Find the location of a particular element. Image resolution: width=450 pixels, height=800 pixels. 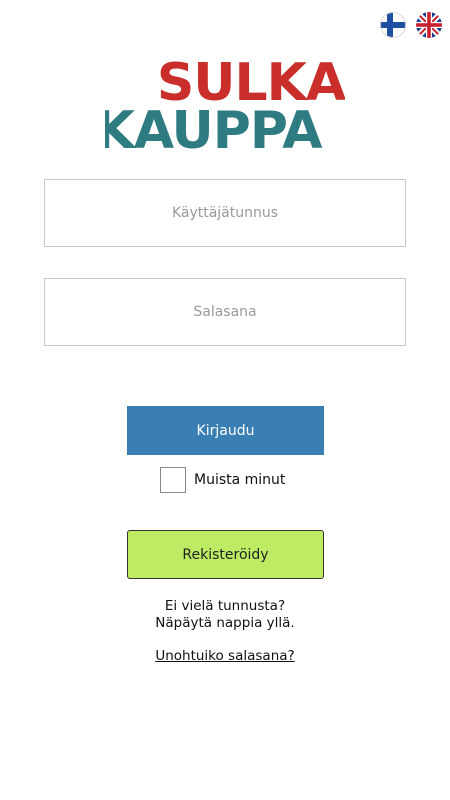

remember-me: Muista minut is located at coordinates (222, 480).